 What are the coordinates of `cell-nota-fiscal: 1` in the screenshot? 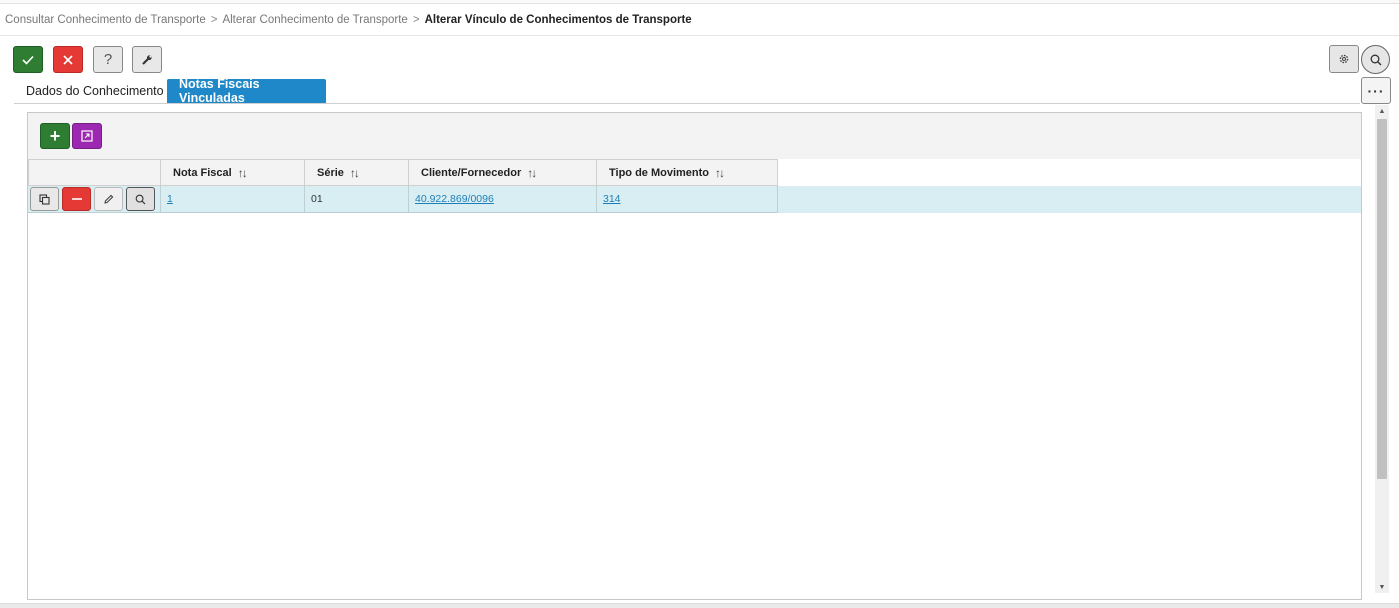 It's located at (233, 199).